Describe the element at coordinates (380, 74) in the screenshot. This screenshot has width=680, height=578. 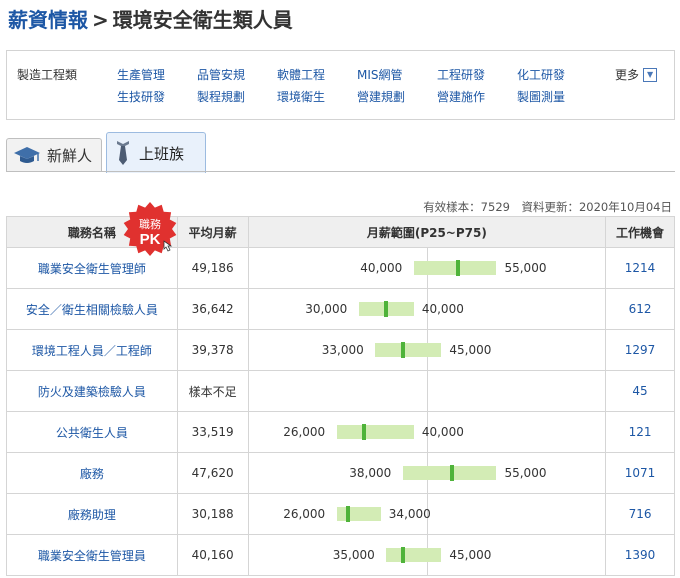
I see `category-link: MIS網管` at that location.